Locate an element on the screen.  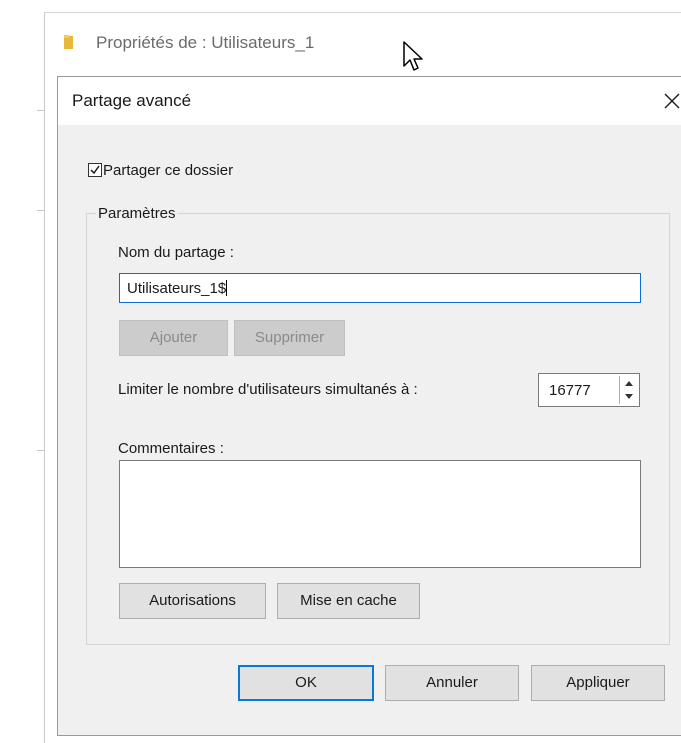
dialog-title: Partage avancé is located at coordinates (132, 100).